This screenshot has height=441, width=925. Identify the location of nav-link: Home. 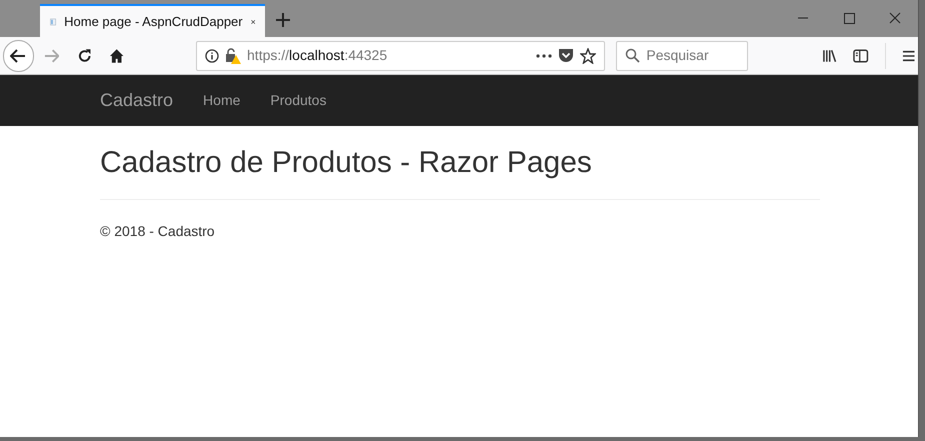
(221, 100).